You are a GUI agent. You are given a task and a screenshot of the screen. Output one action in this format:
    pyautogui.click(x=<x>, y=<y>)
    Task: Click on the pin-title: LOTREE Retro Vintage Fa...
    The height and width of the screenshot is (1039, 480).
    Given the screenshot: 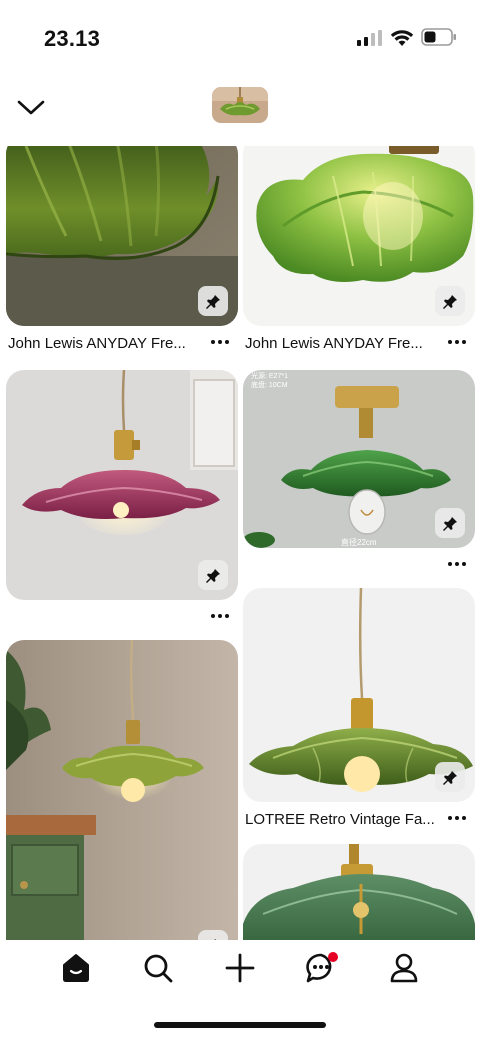 What is the action you would take?
    pyautogui.click(x=345, y=819)
    